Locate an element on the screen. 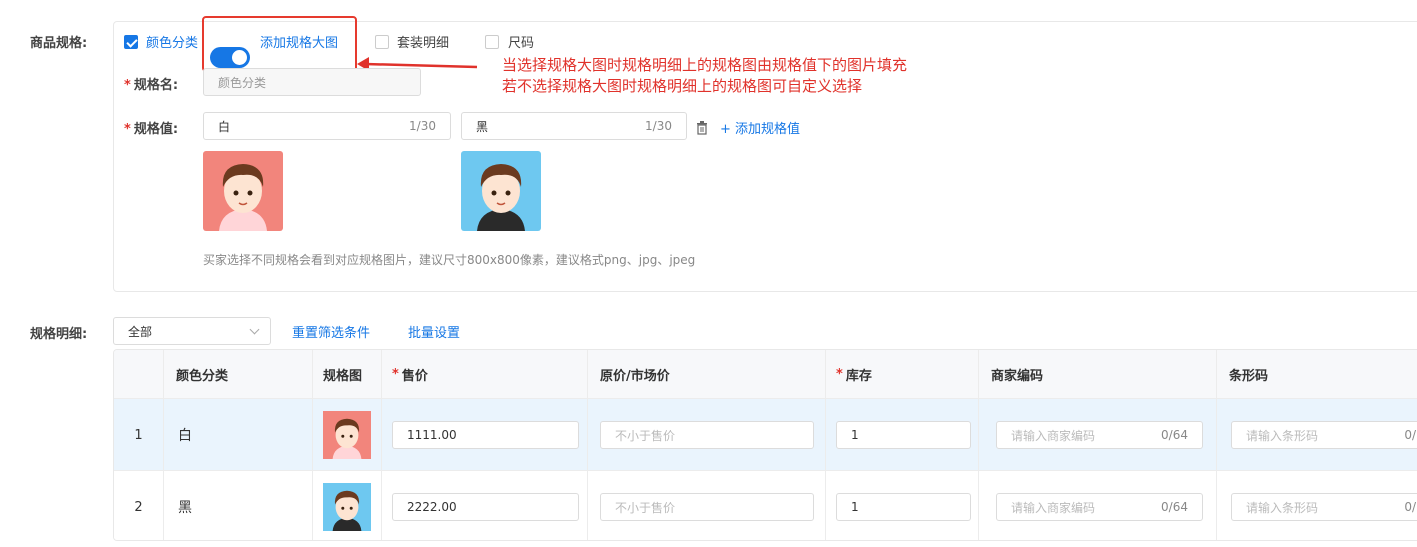  spec-image-black is located at coordinates (501, 191).